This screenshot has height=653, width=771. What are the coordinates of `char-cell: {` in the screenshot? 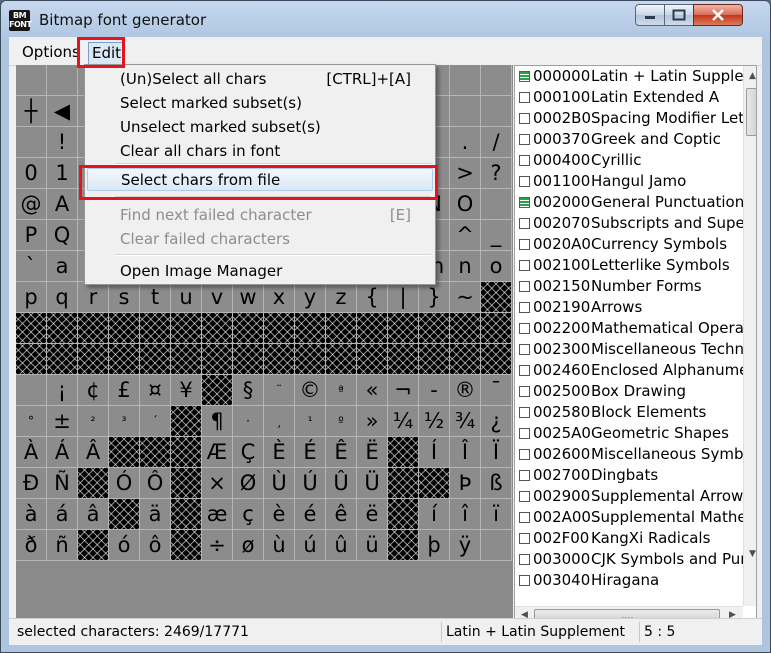 It's located at (372, 297).